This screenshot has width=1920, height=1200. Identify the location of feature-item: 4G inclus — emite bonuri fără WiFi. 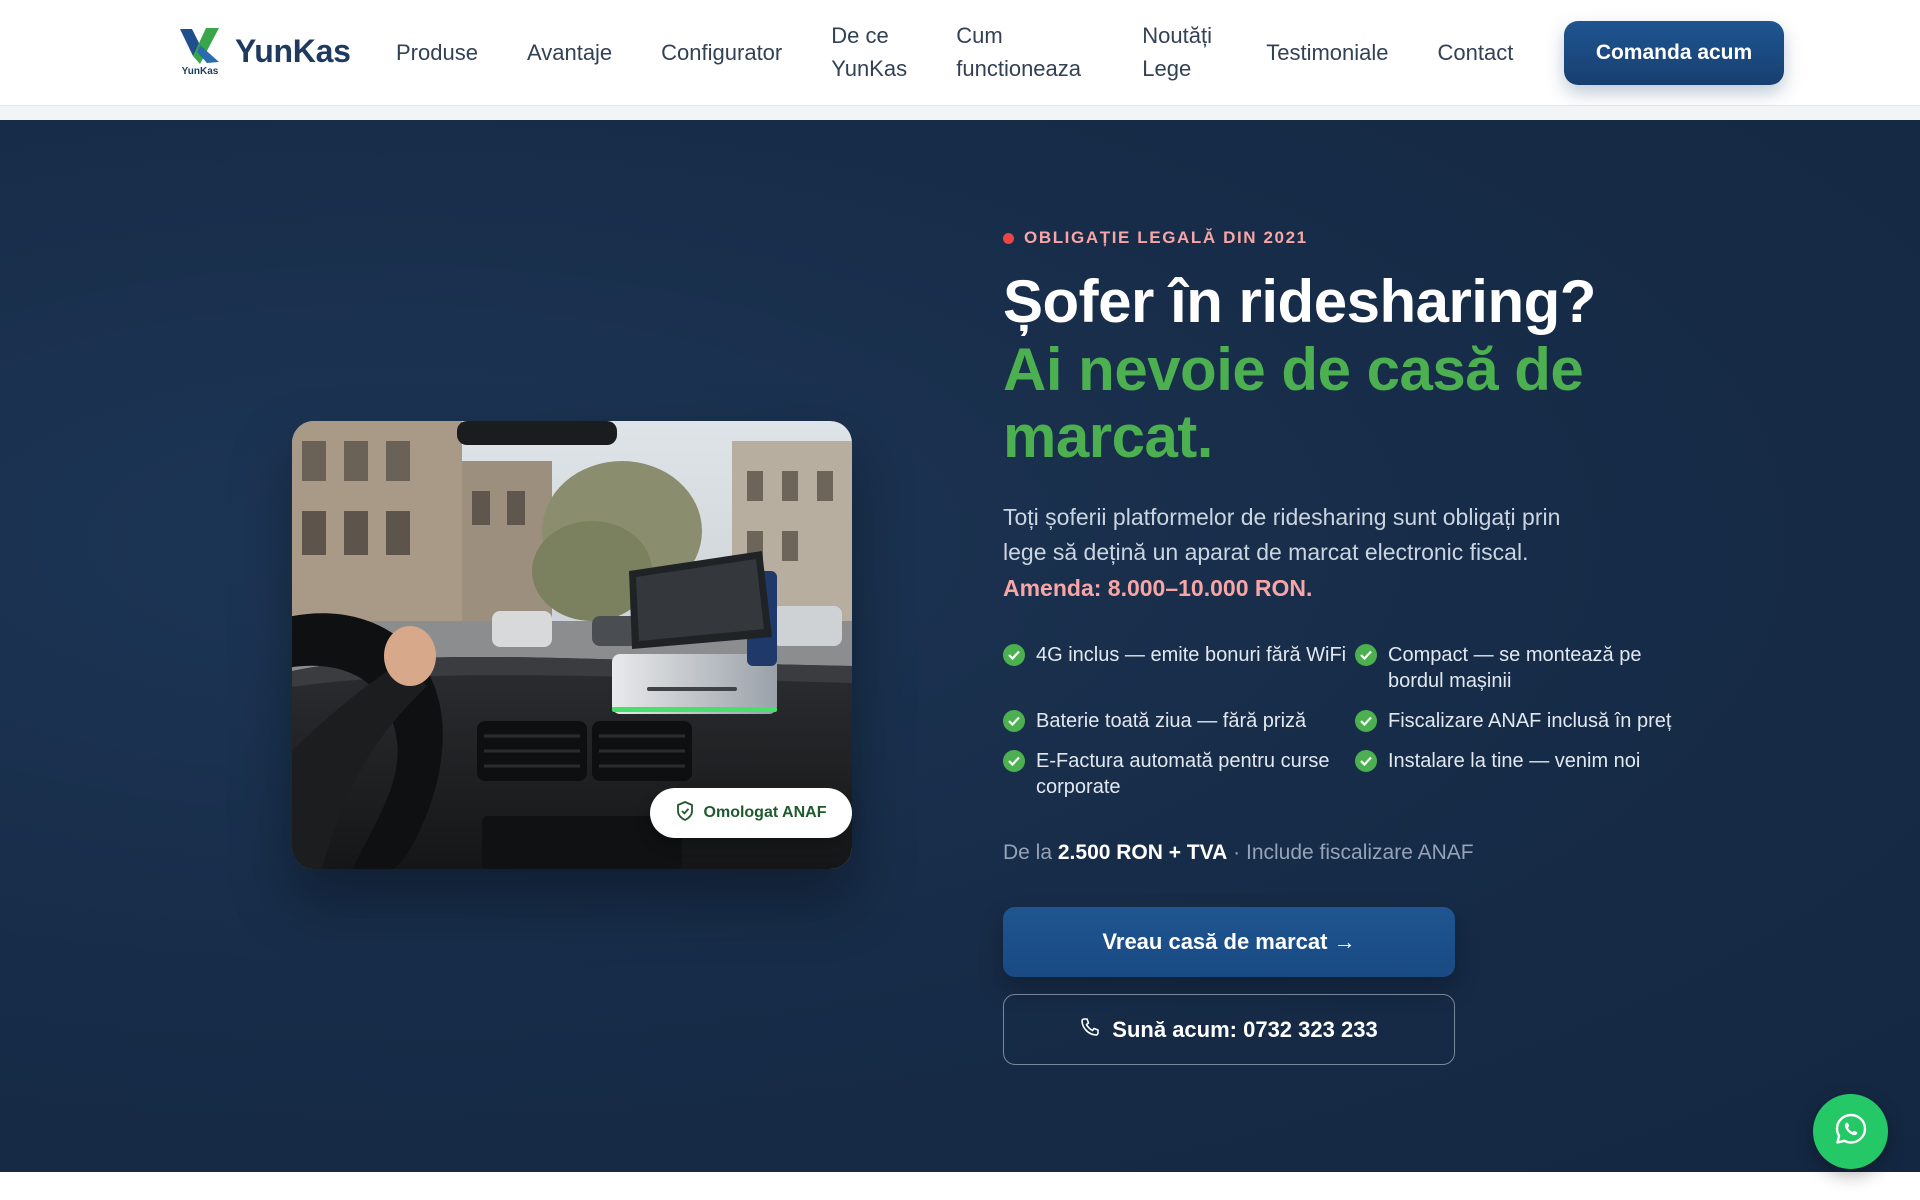
(1179, 668).